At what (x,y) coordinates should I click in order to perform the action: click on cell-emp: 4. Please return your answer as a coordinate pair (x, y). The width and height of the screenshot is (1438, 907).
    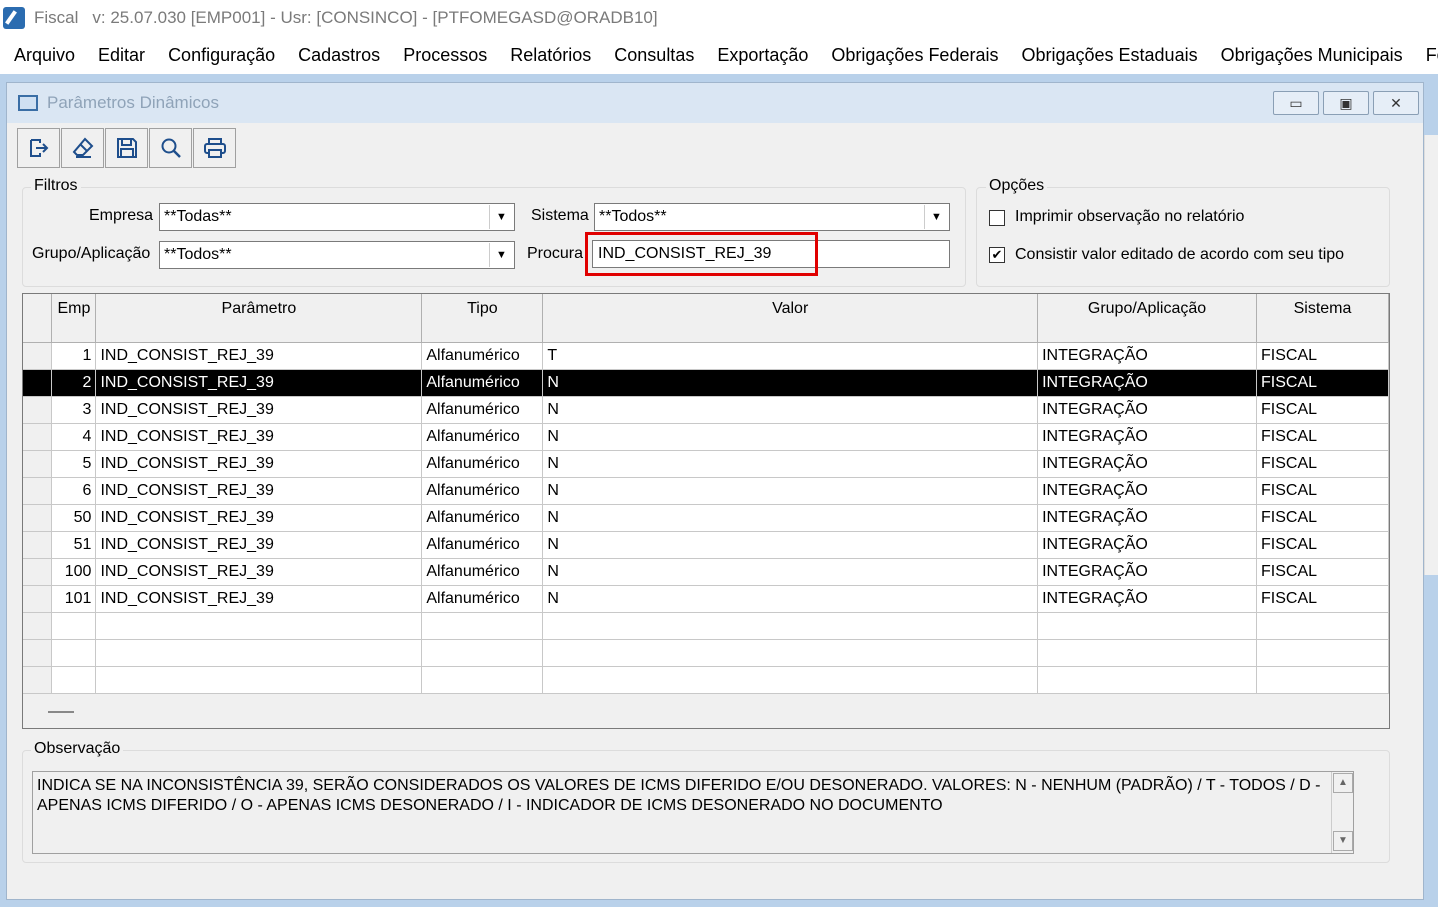
    Looking at the image, I should click on (74, 437).